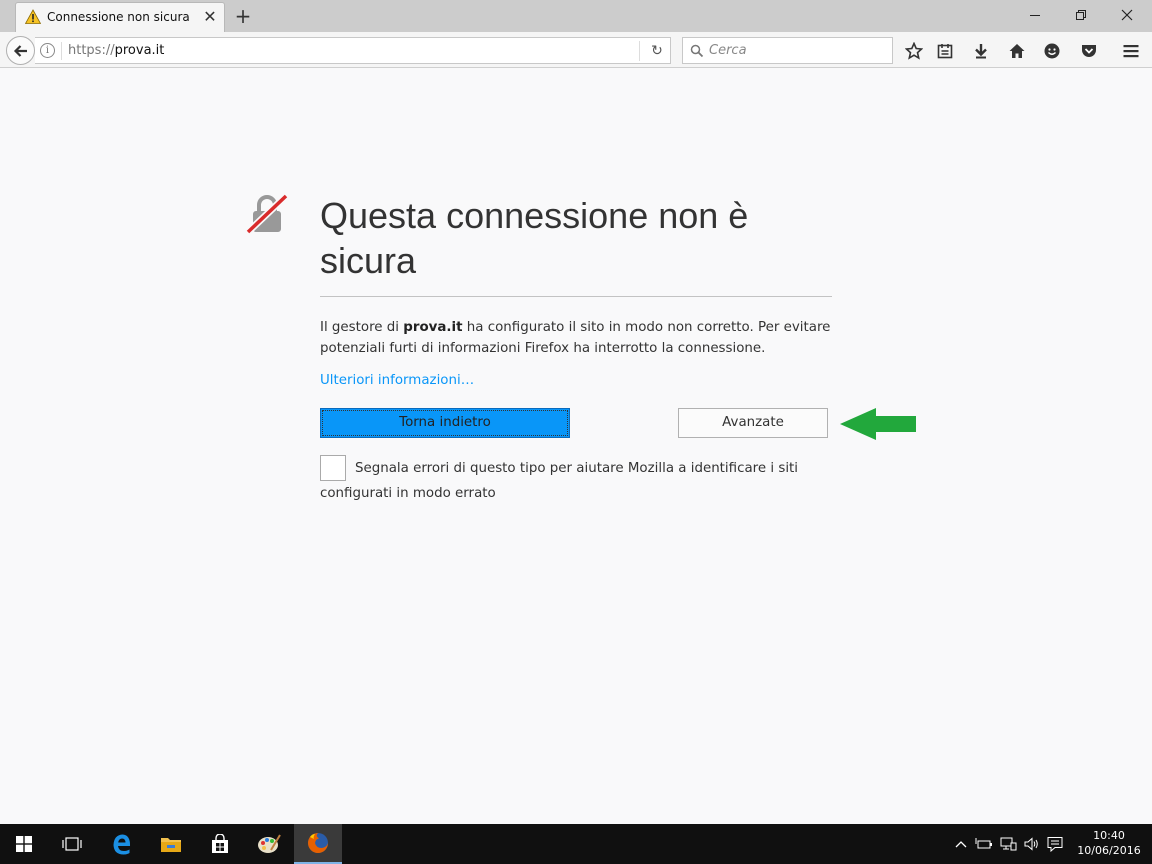  I want to click on url-text: https://prova.it, so click(116, 50).